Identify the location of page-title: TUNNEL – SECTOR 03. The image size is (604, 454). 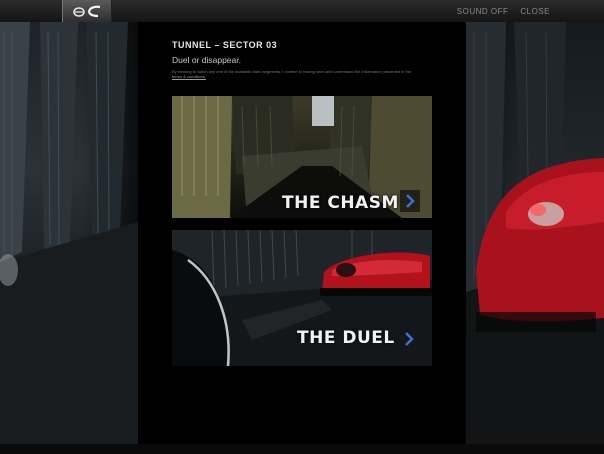
(225, 45).